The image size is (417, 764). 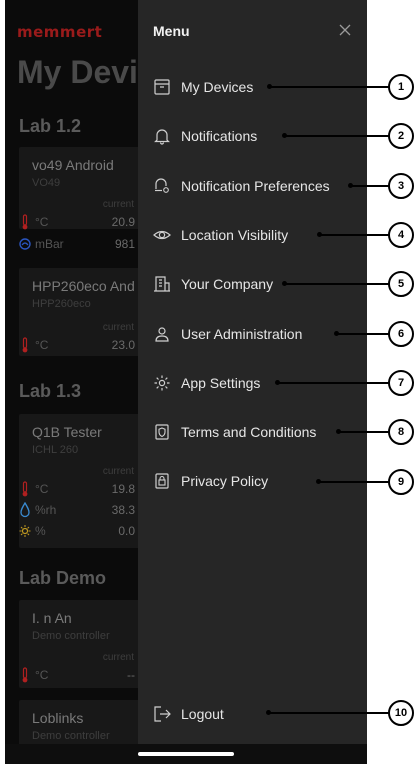 What do you see at coordinates (162, 235) in the screenshot?
I see `eye-icon` at bounding box center [162, 235].